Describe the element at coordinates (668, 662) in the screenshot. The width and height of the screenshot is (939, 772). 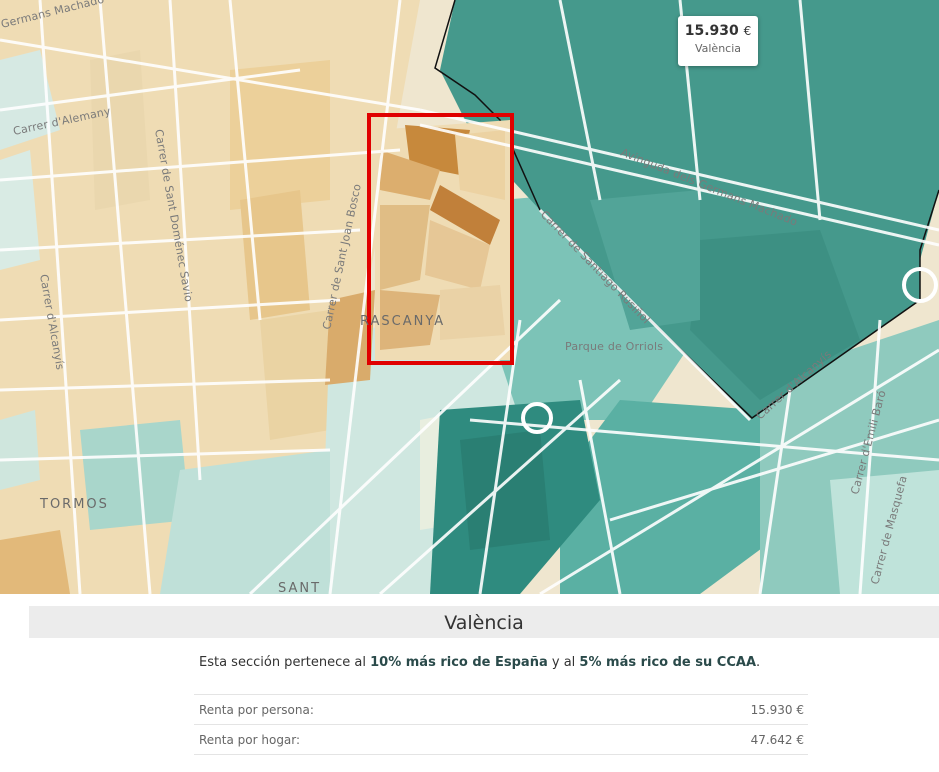
I see `desc-highlight-ccaa: 5% más rico de su CCAA` at that location.